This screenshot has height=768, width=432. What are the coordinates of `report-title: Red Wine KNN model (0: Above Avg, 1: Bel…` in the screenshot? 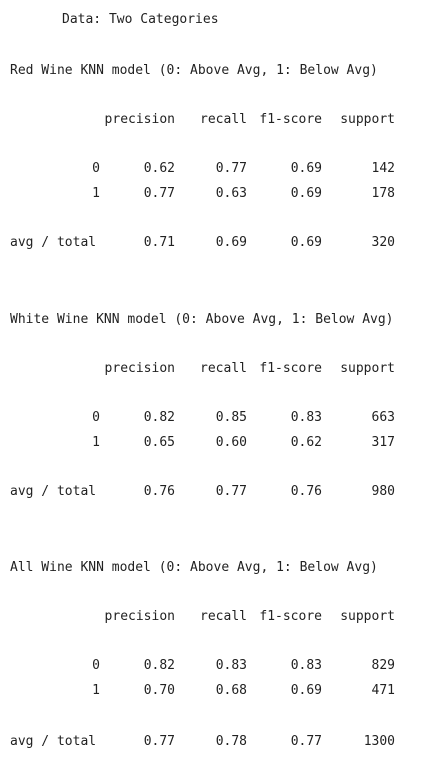 It's located at (194, 70).